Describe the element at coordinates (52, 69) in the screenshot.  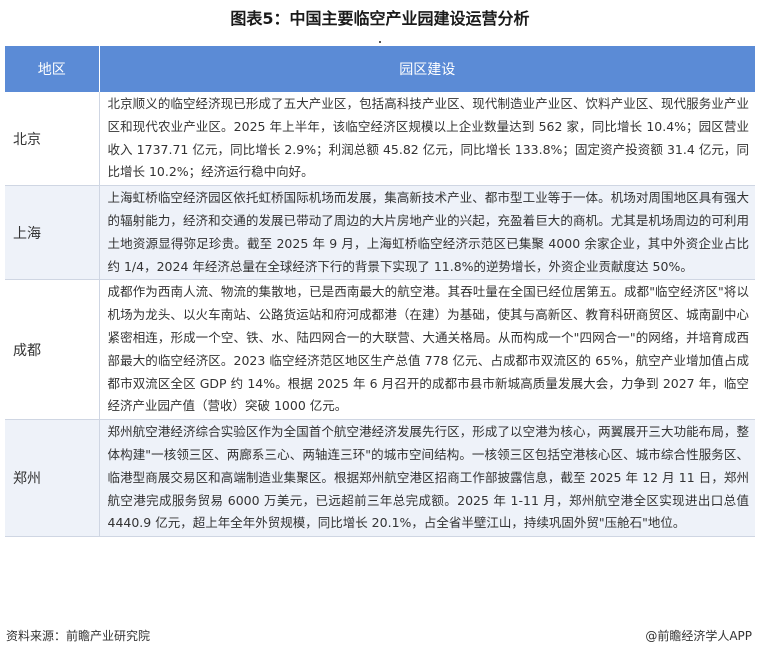
I see `column-header-region: 地区` at that location.